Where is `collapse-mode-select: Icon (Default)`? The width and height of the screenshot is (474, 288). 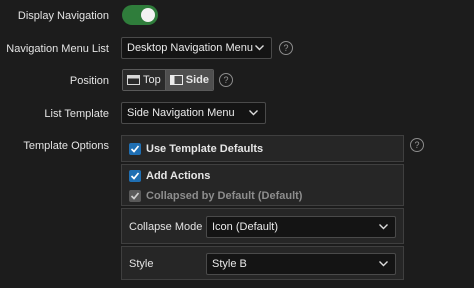
collapse-mode-select: Icon (Default) is located at coordinates (301, 227).